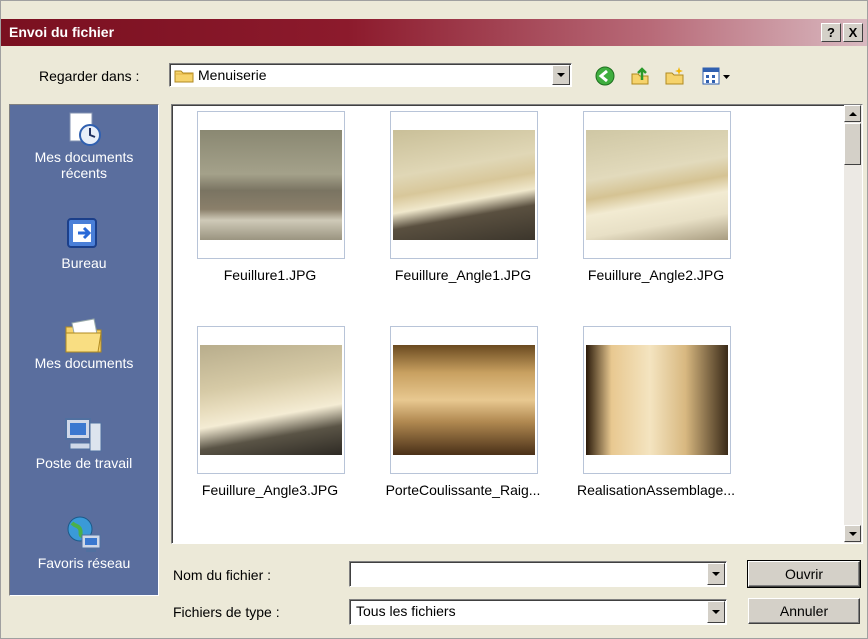 The width and height of the screenshot is (868, 639). Describe the element at coordinates (89, 76) in the screenshot. I see `lookin-label: Regarder dans :` at that location.